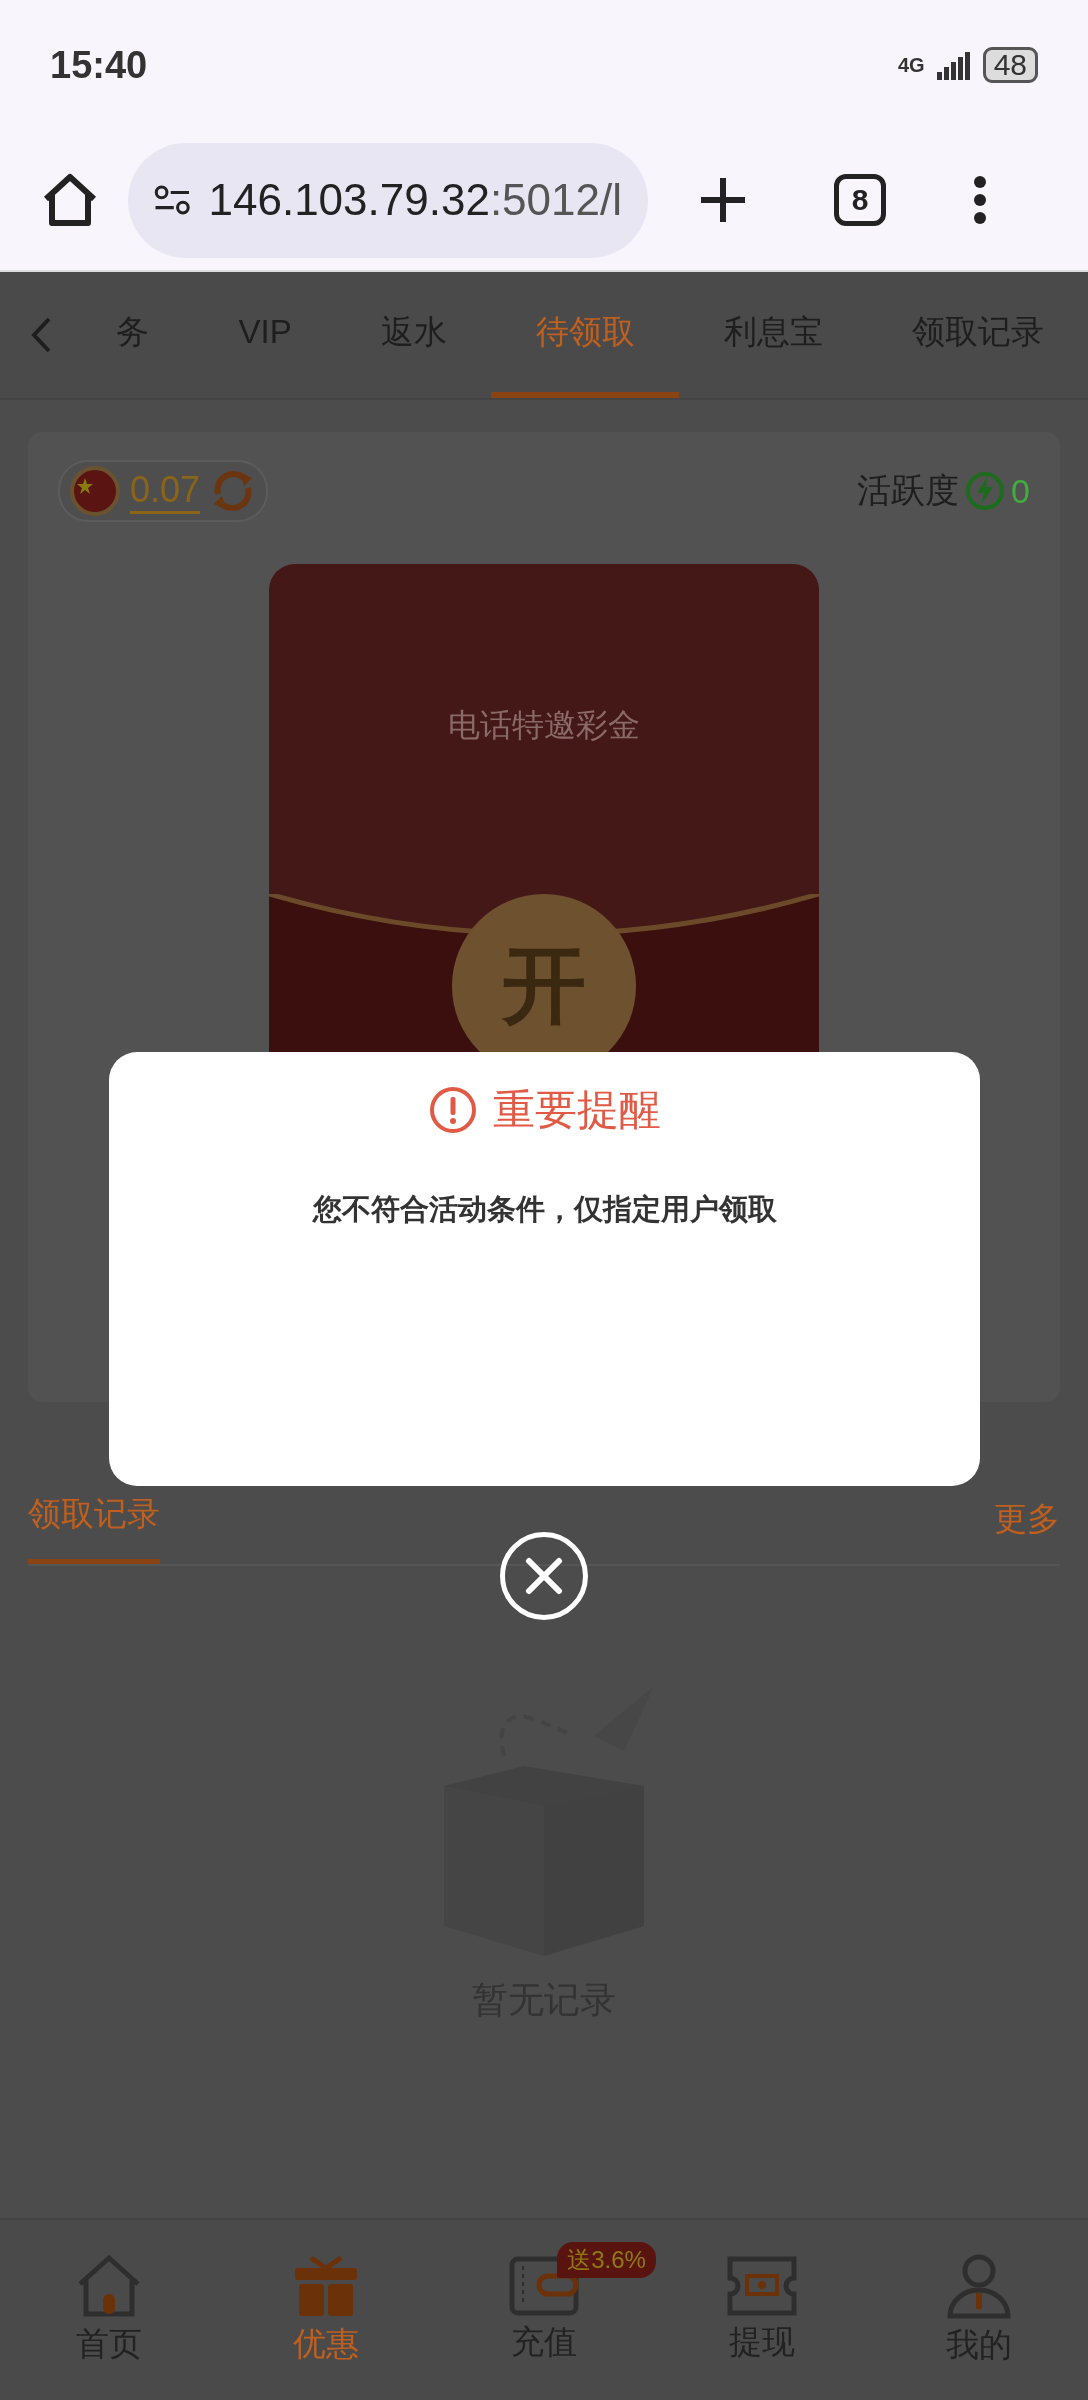 The height and width of the screenshot is (2400, 1088). What do you see at coordinates (985, 491) in the screenshot?
I see `lightning-icon` at bounding box center [985, 491].